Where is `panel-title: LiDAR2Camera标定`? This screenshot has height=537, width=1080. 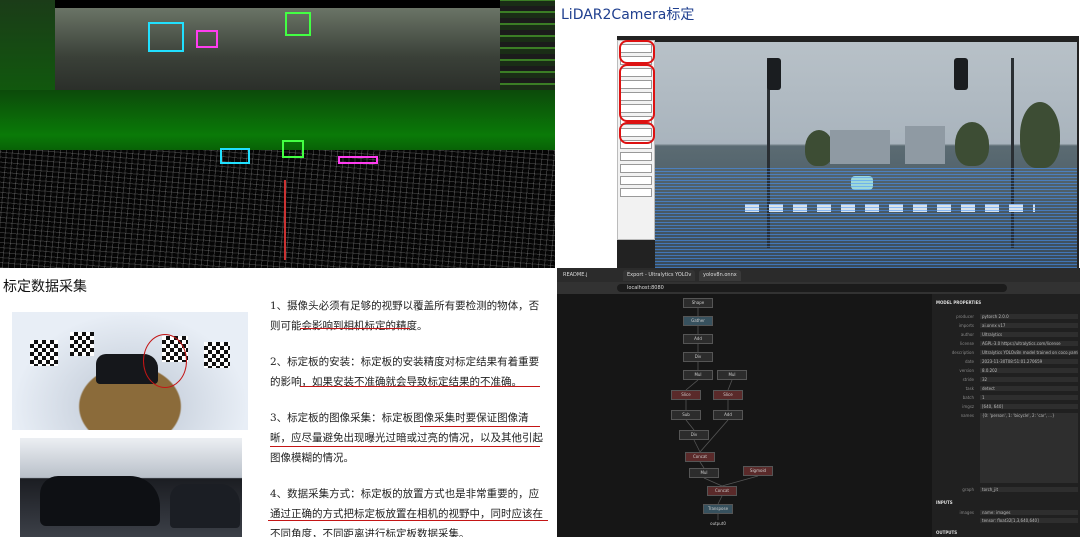
panel-title: LiDAR2Camera标定 is located at coordinates (628, 15).